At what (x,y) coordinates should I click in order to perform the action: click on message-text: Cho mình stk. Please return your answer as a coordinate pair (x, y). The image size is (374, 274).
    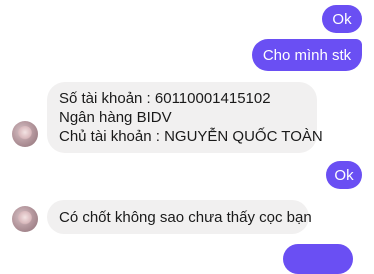
    Looking at the image, I should click on (307, 55).